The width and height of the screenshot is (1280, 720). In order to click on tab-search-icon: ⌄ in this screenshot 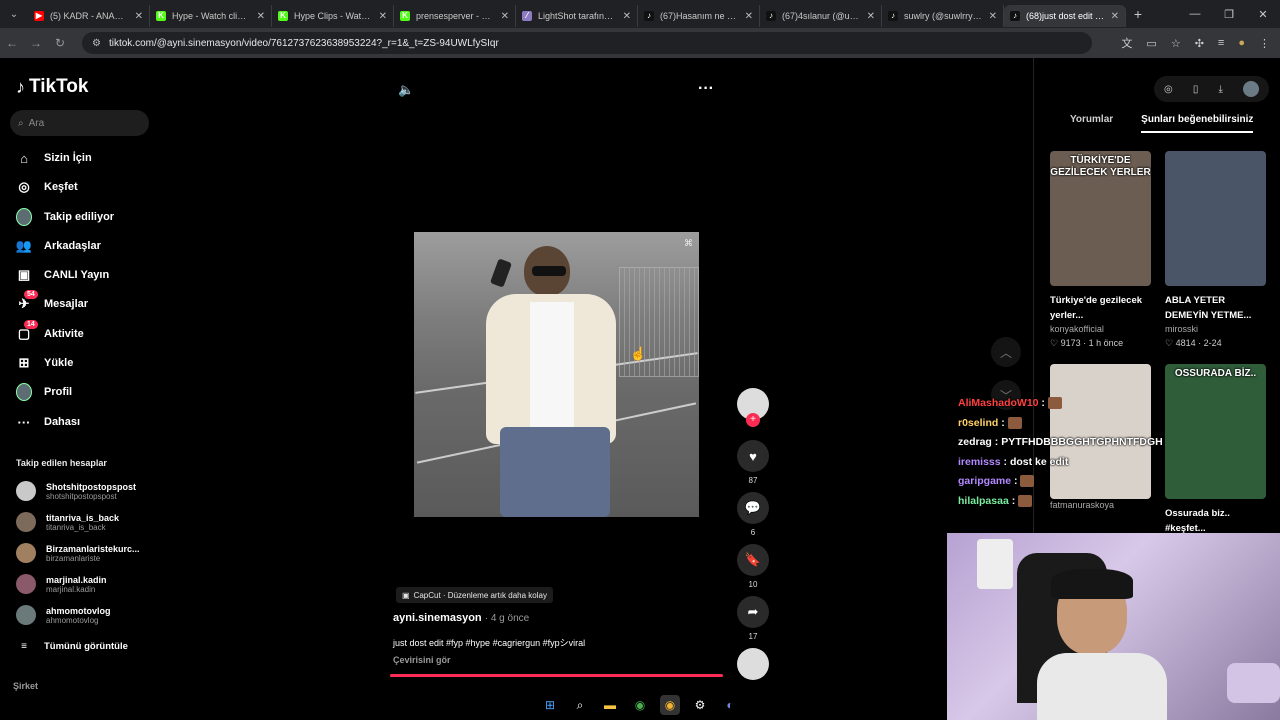, I will do `click(14, 14)`.